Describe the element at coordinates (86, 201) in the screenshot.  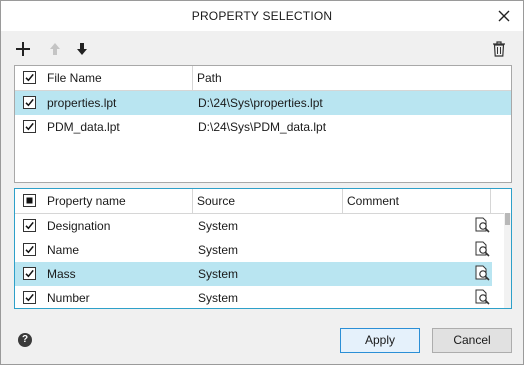
I see `property-name-header-label: Property name` at that location.